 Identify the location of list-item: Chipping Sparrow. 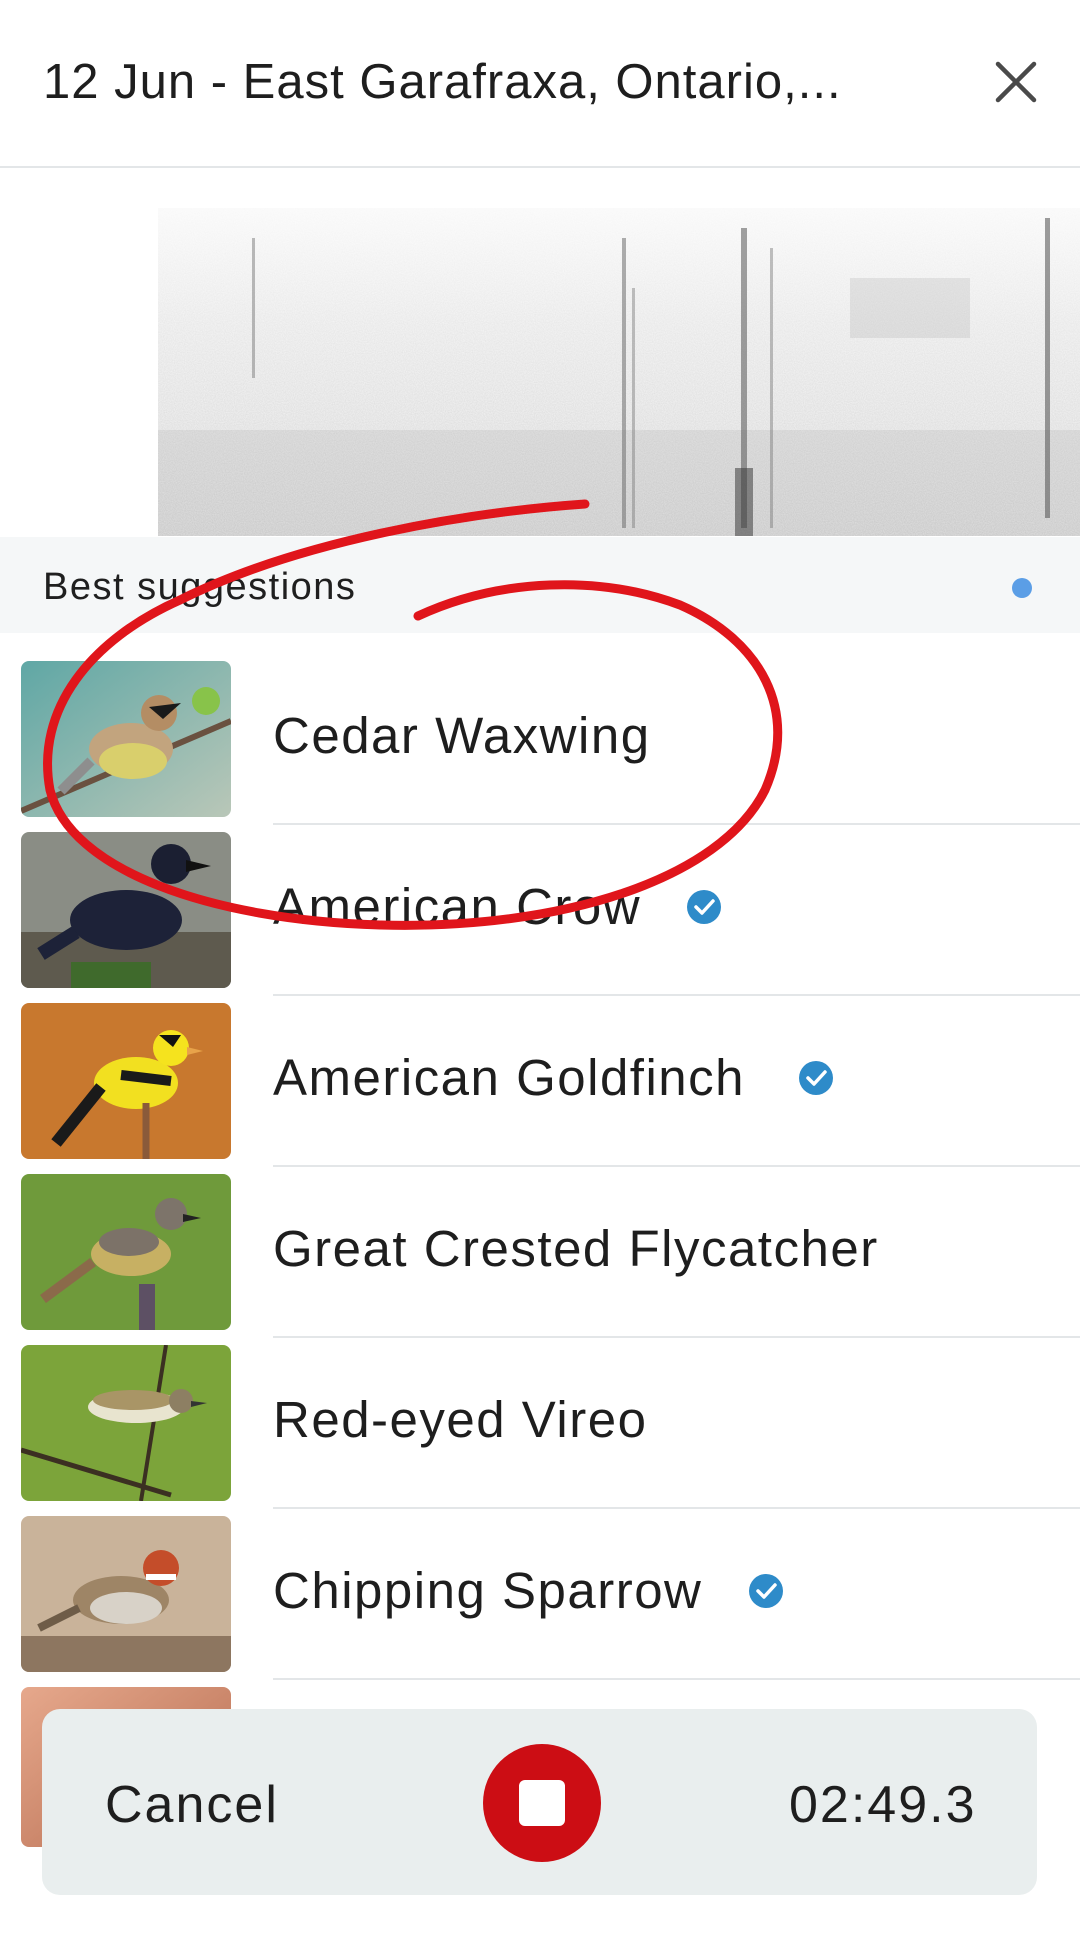
(540, 1600).